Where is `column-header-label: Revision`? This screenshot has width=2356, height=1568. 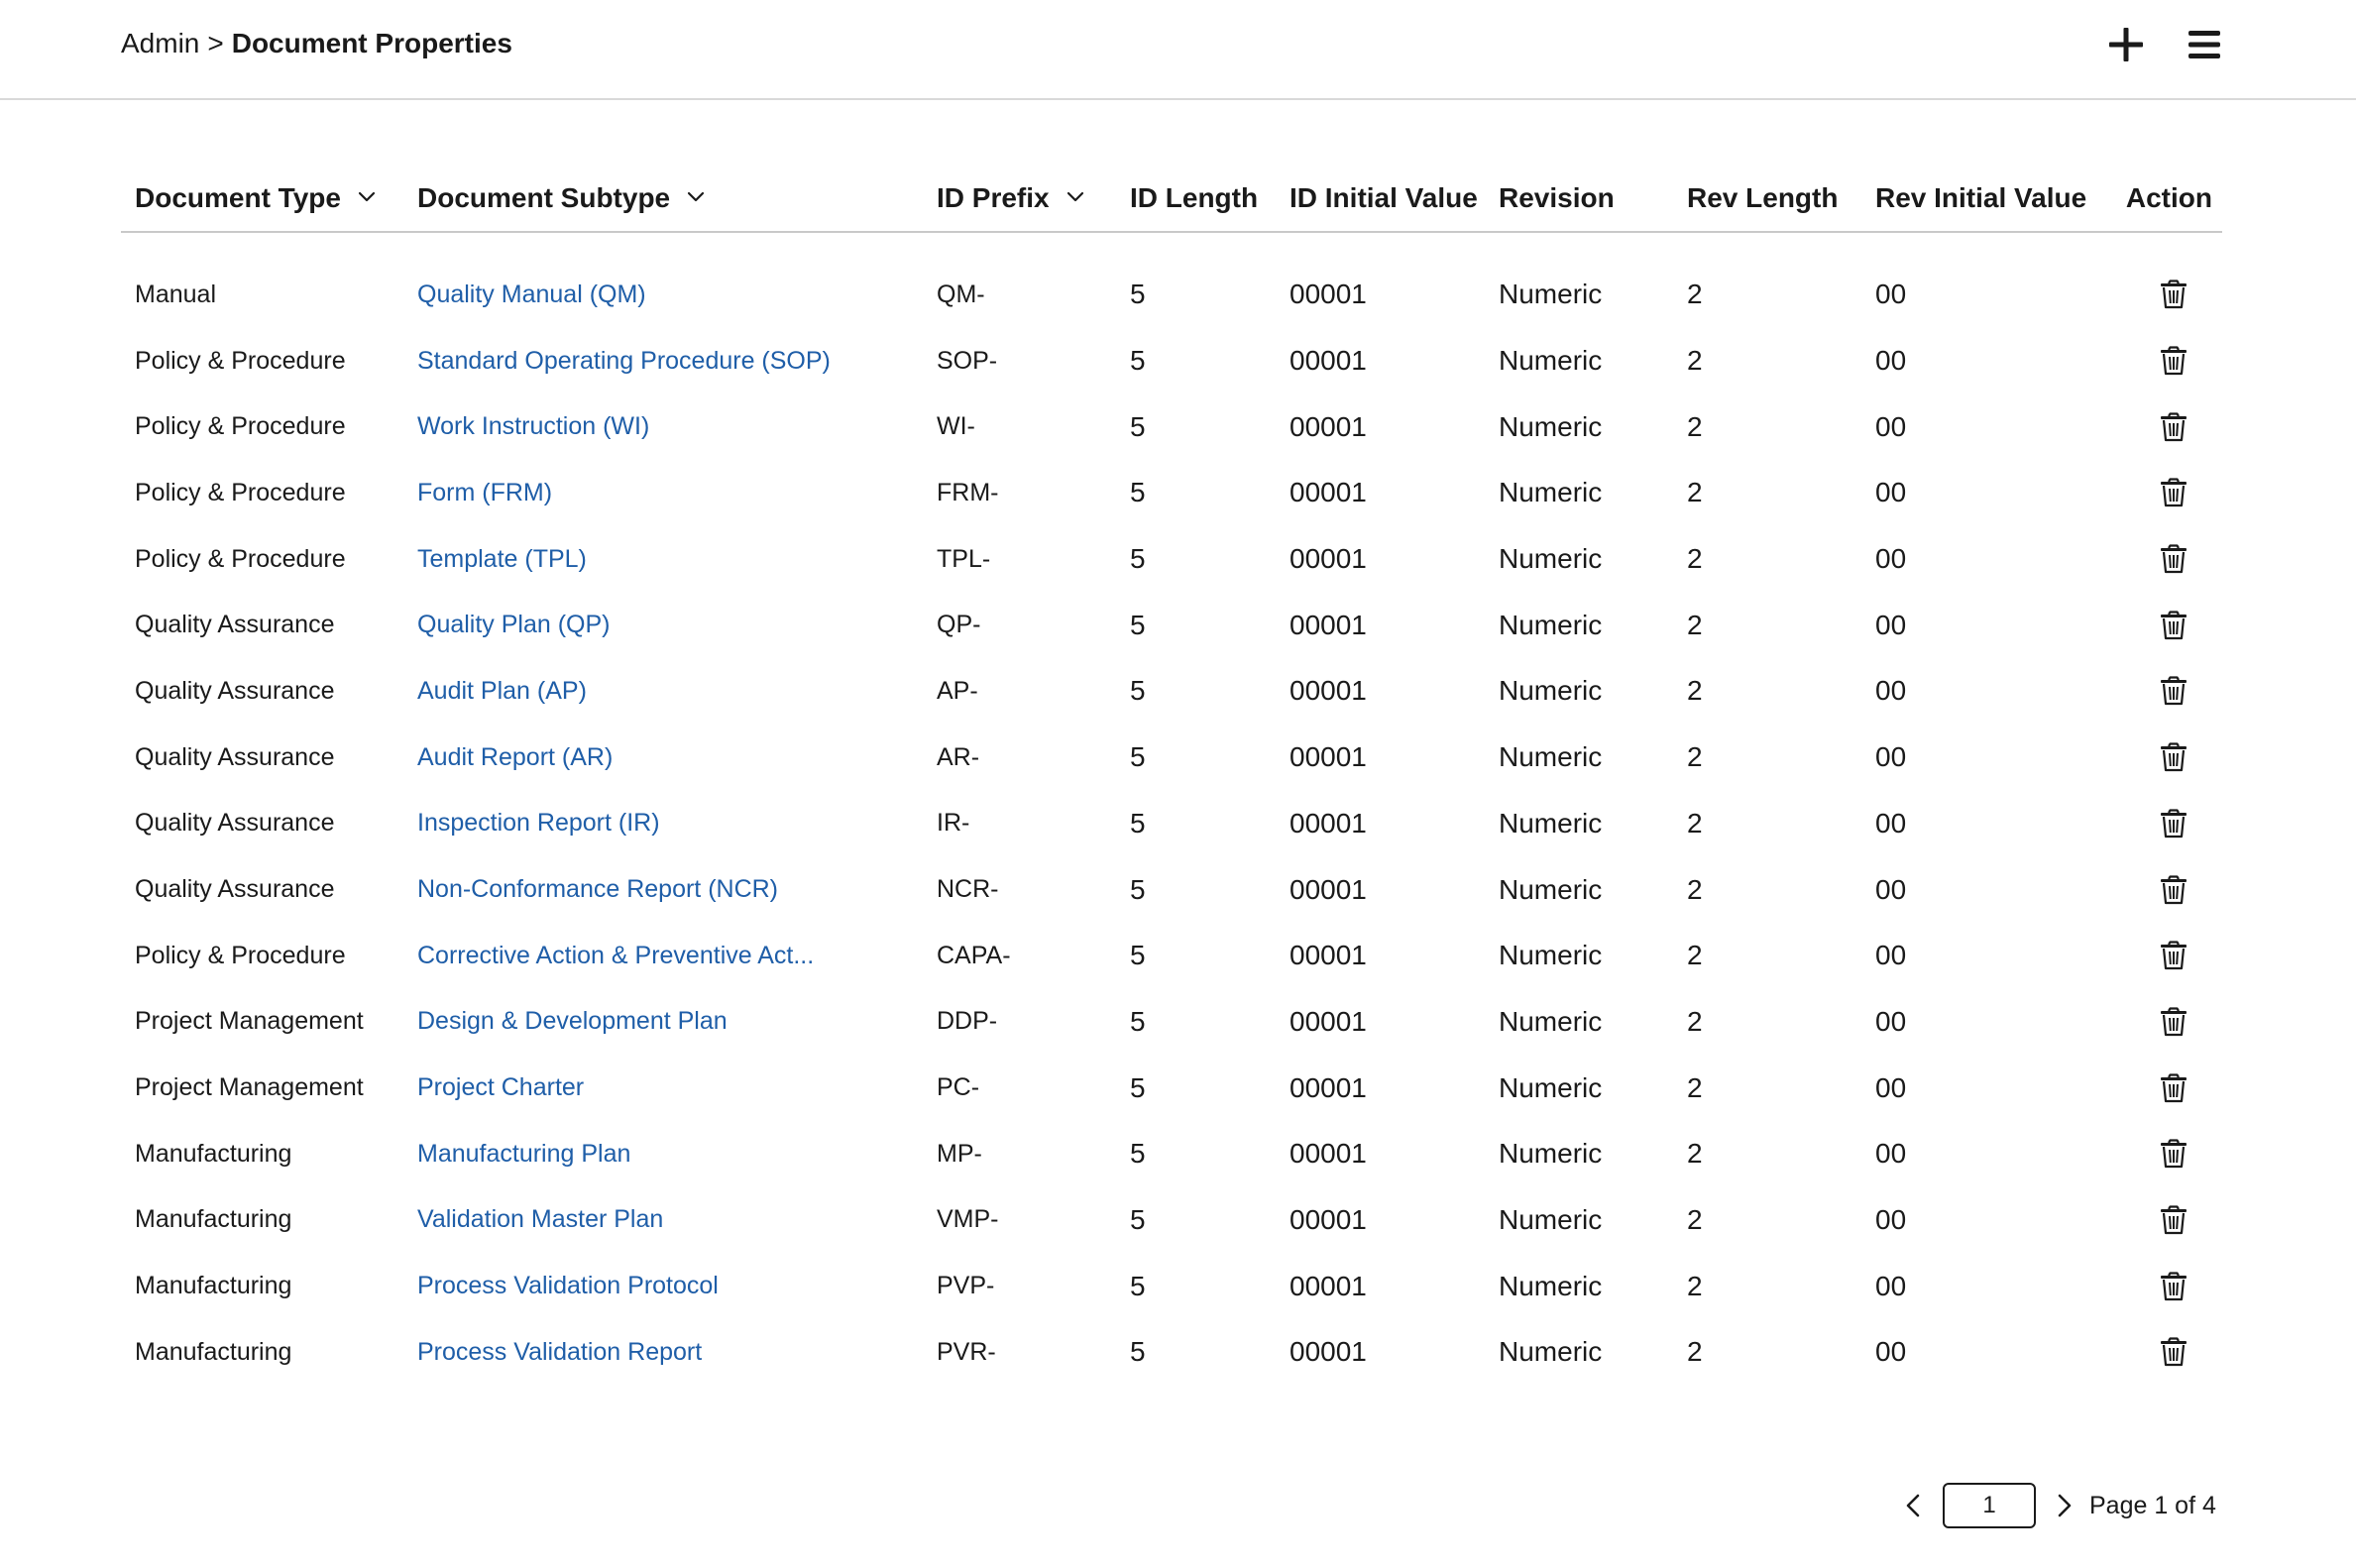 column-header-label: Revision is located at coordinates (1557, 197).